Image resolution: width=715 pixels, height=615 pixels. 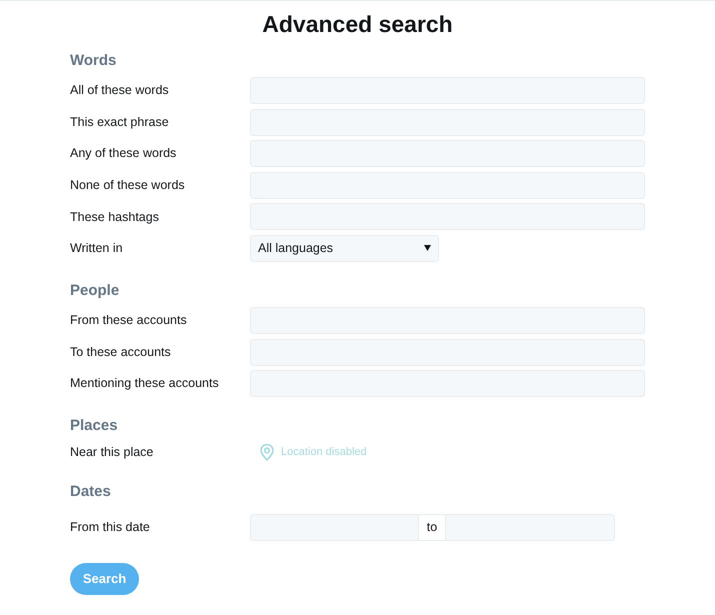 What do you see at coordinates (120, 122) in the screenshot?
I see `field-label: This exact phrase` at bounding box center [120, 122].